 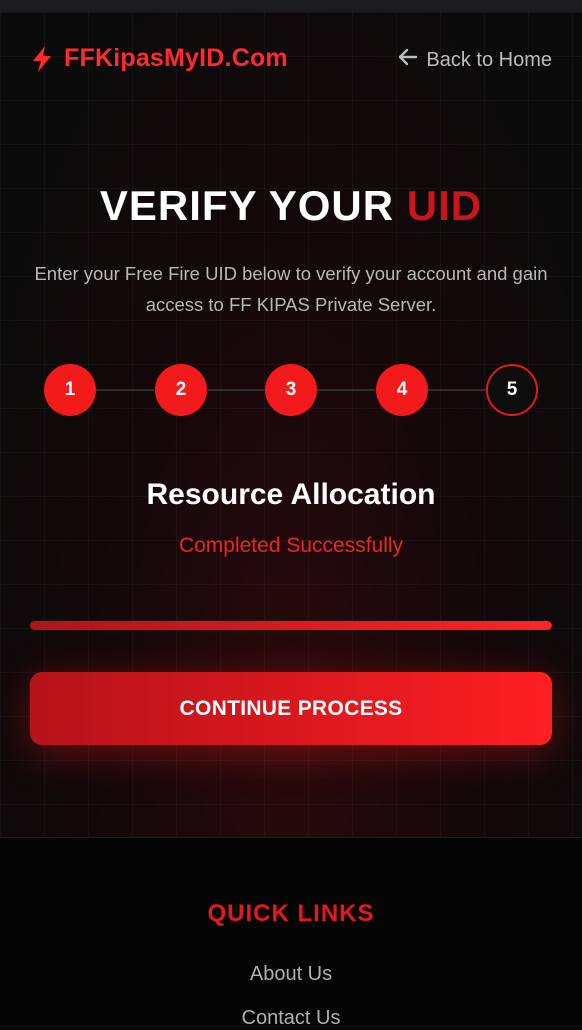 I want to click on page-title: VERIFY YOUR UID, so click(x=291, y=206).